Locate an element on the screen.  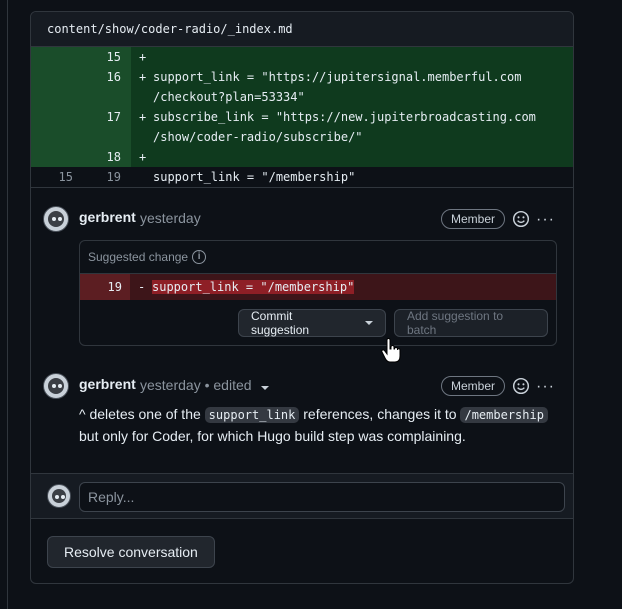
suggested-change-title: Suggested change is located at coordinates (138, 257).